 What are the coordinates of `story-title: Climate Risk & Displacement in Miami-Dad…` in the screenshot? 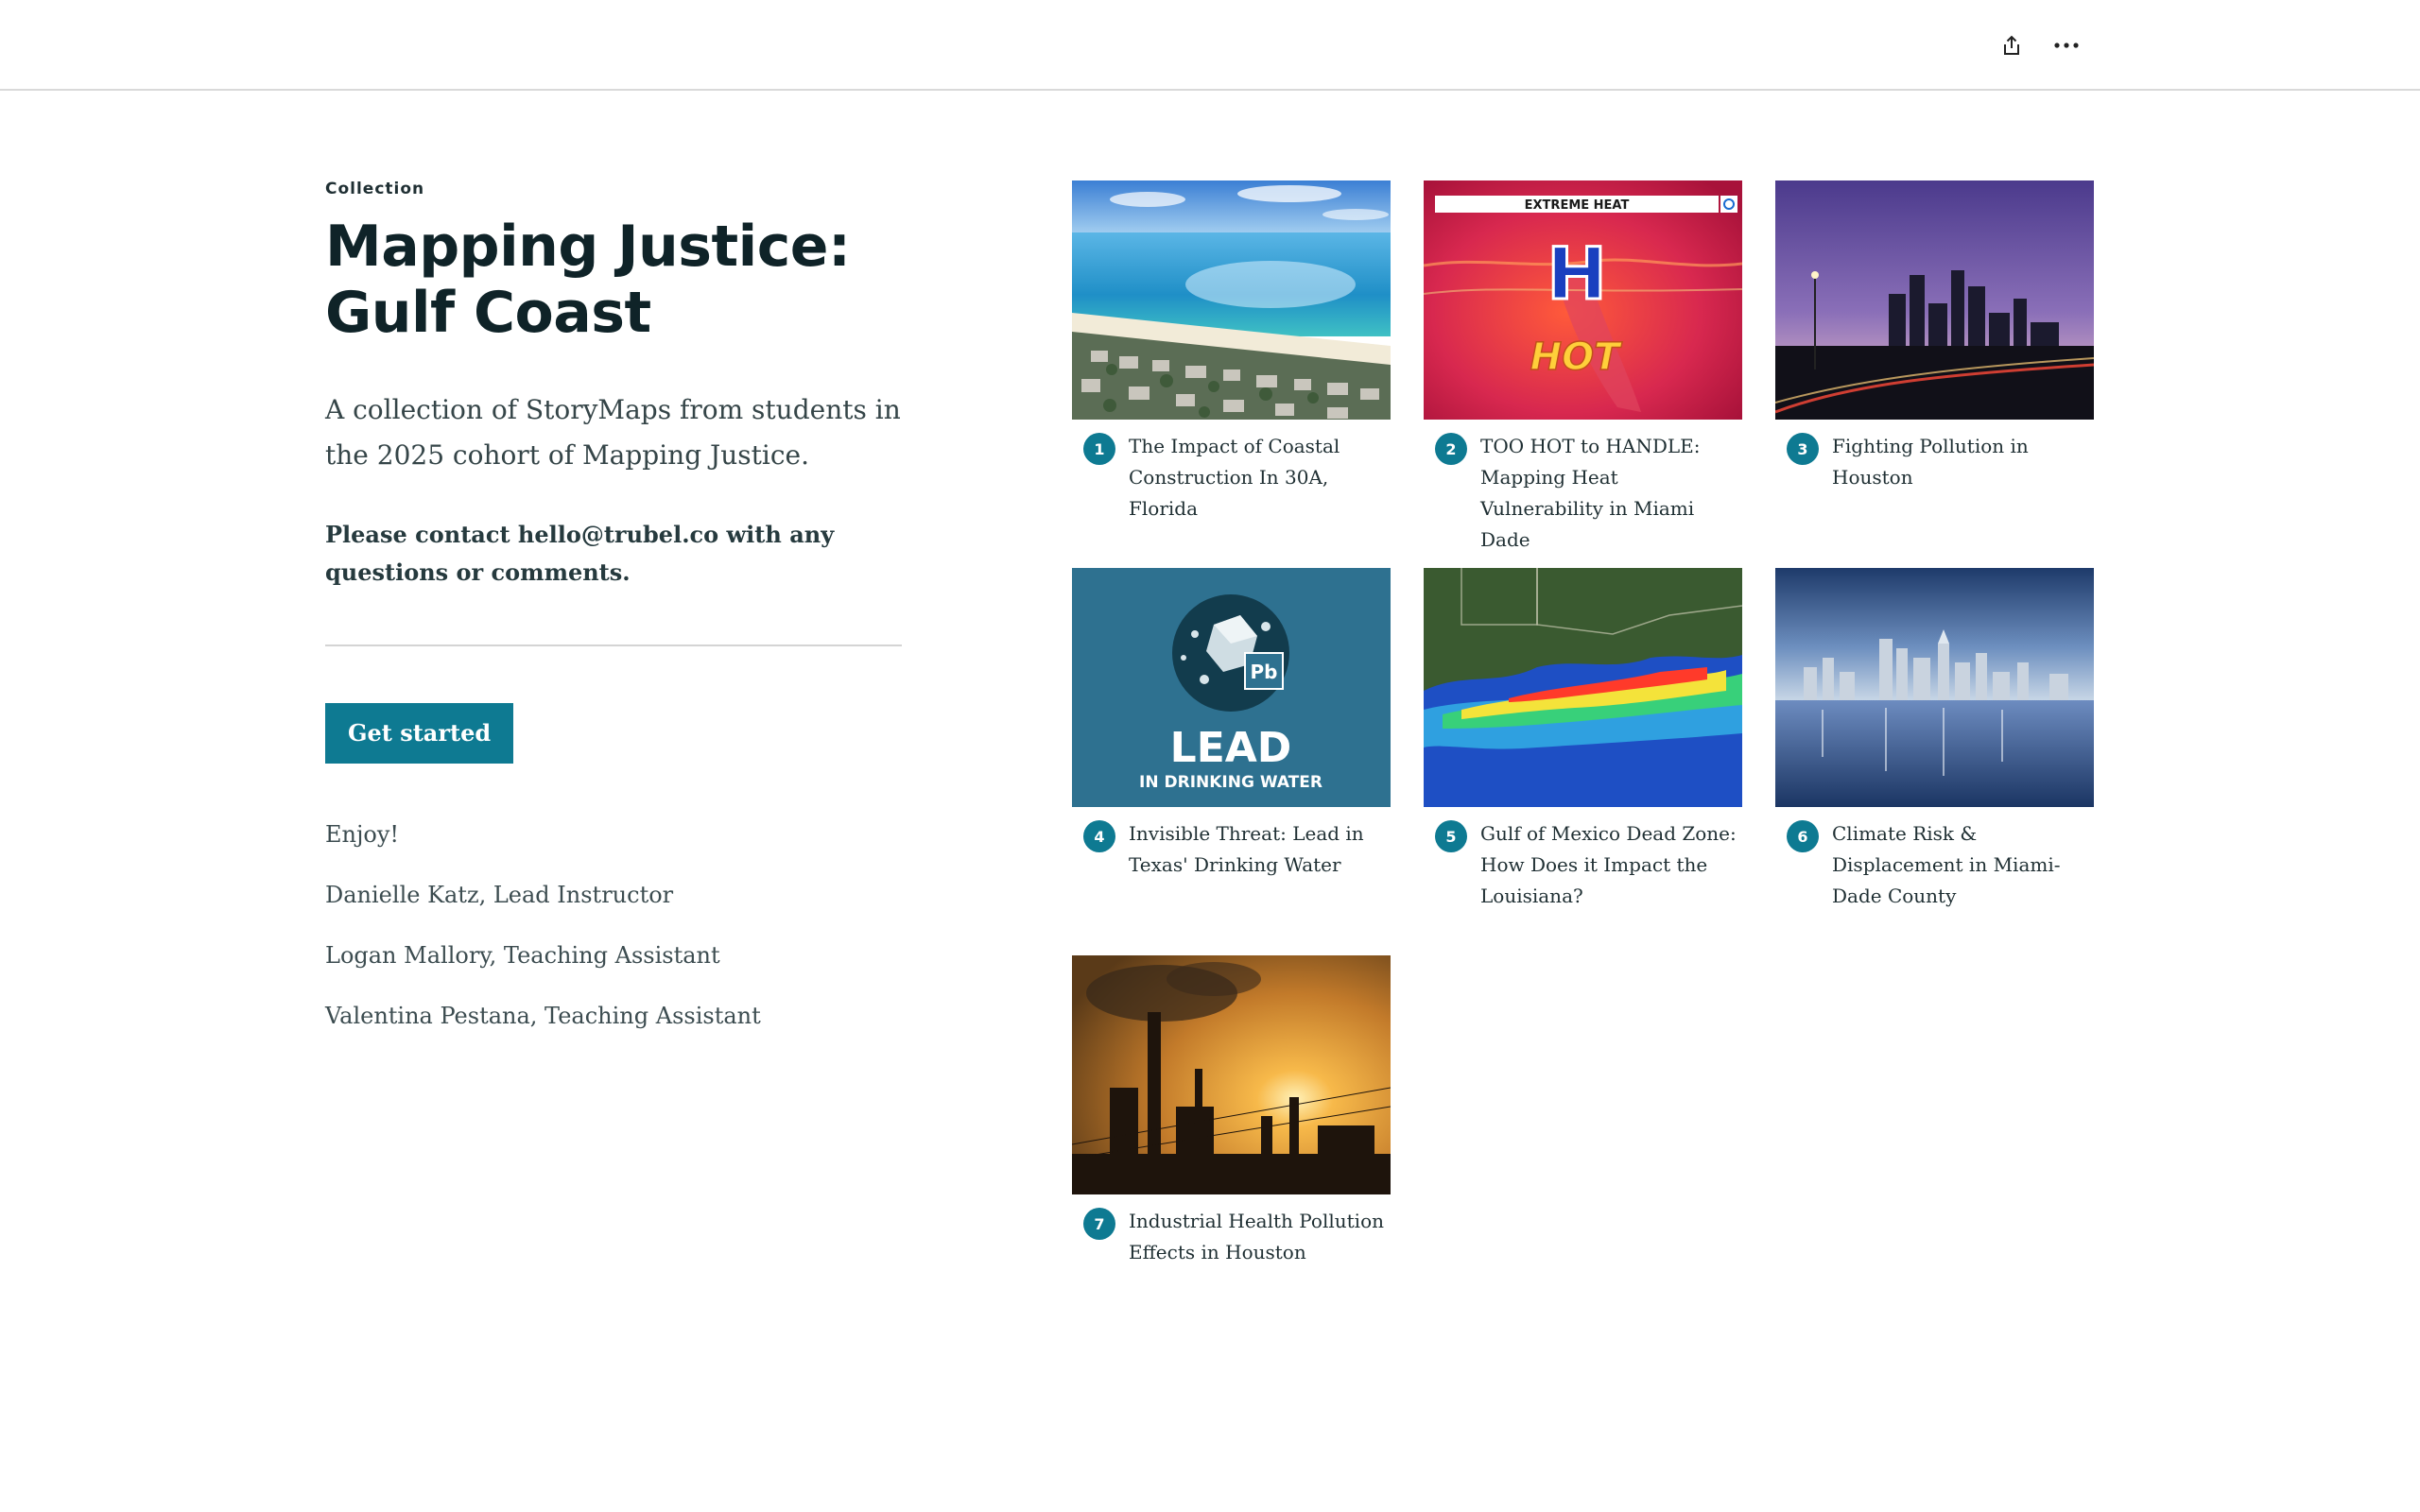 It's located at (1962, 865).